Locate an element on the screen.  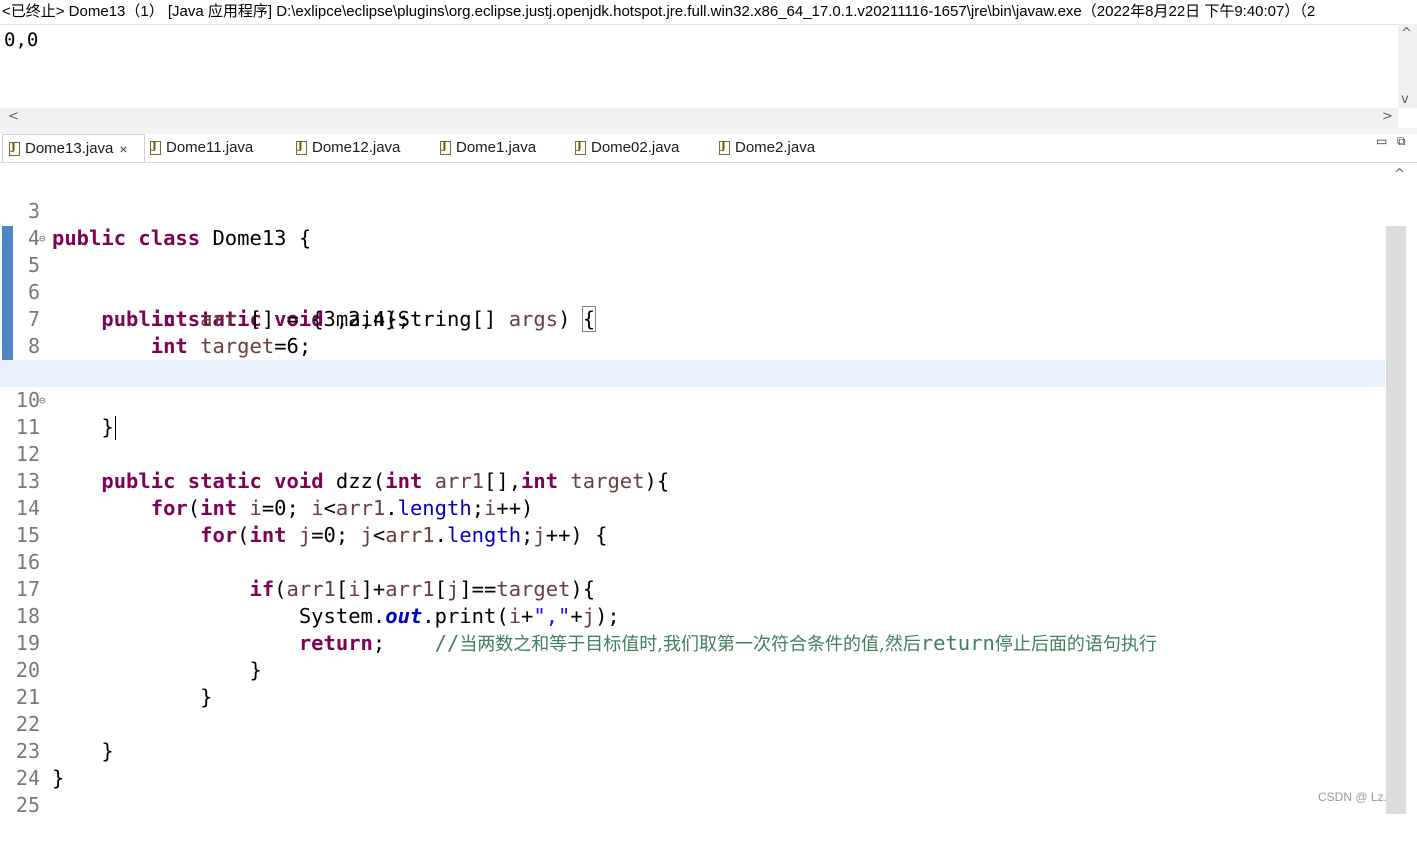
tab-dome11-java: Dome11.java is located at coordinates (201, 148).